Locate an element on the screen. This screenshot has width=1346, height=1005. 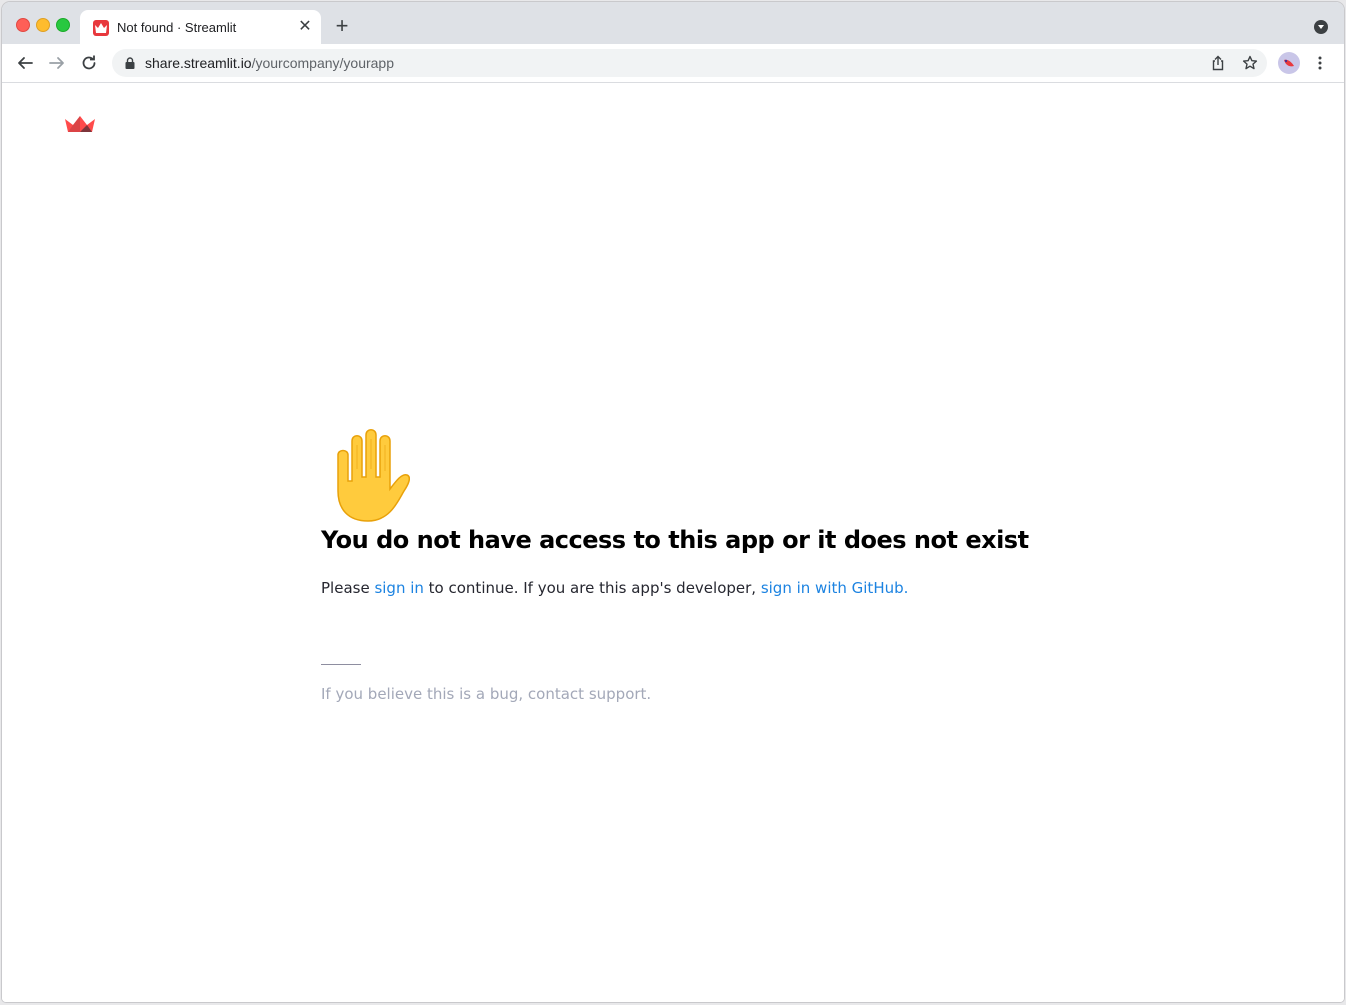
back-button is located at coordinates (25, 63).